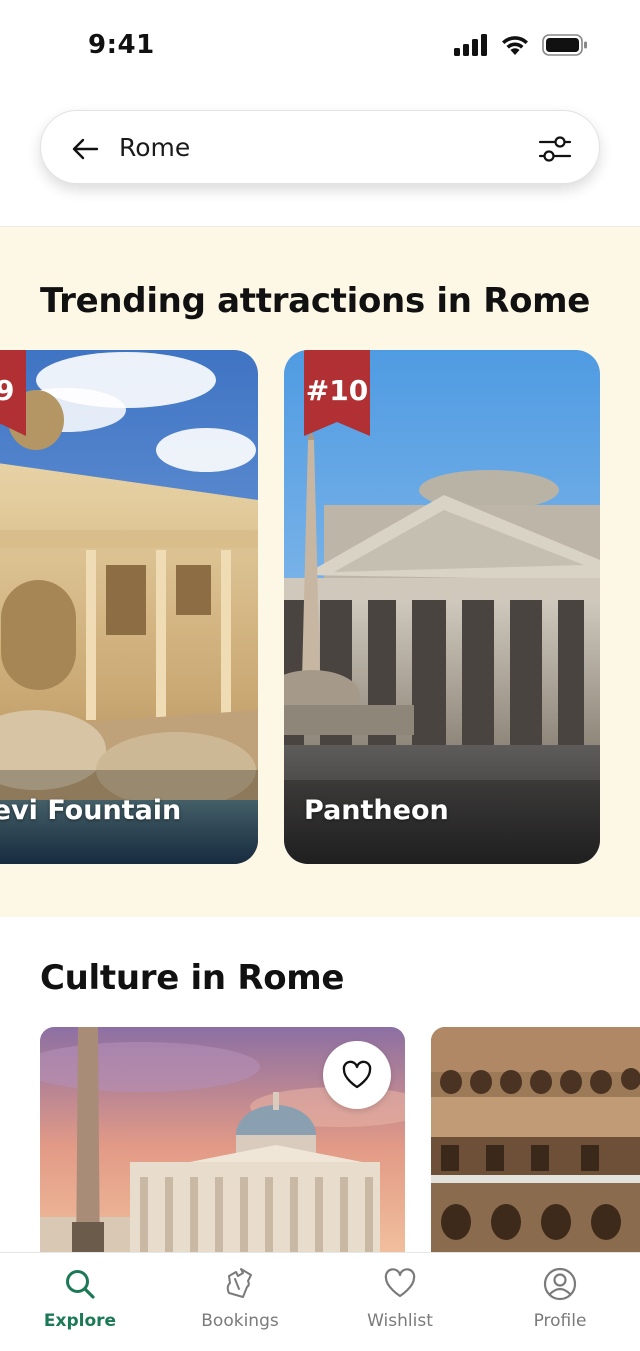 The width and height of the screenshot is (640, 1351). Describe the element at coordinates (560, 1284) in the screenshot. I see `user-icon` at that location.